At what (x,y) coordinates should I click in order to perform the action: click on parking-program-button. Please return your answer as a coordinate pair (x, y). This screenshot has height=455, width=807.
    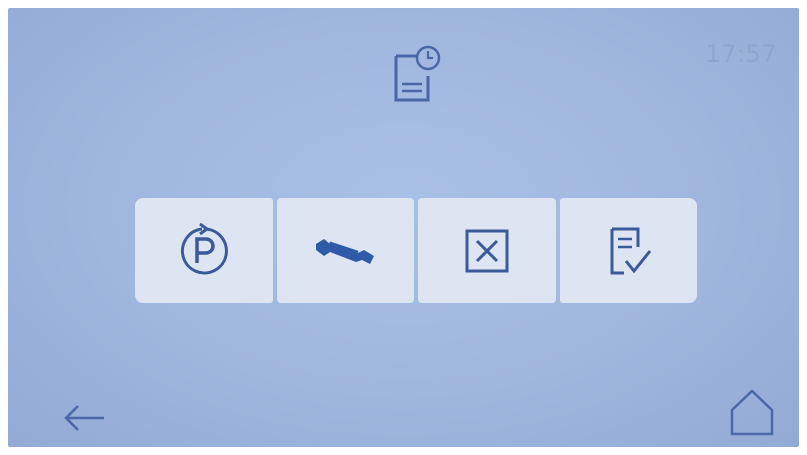
    Looking at the image, I should click on (204, 250).